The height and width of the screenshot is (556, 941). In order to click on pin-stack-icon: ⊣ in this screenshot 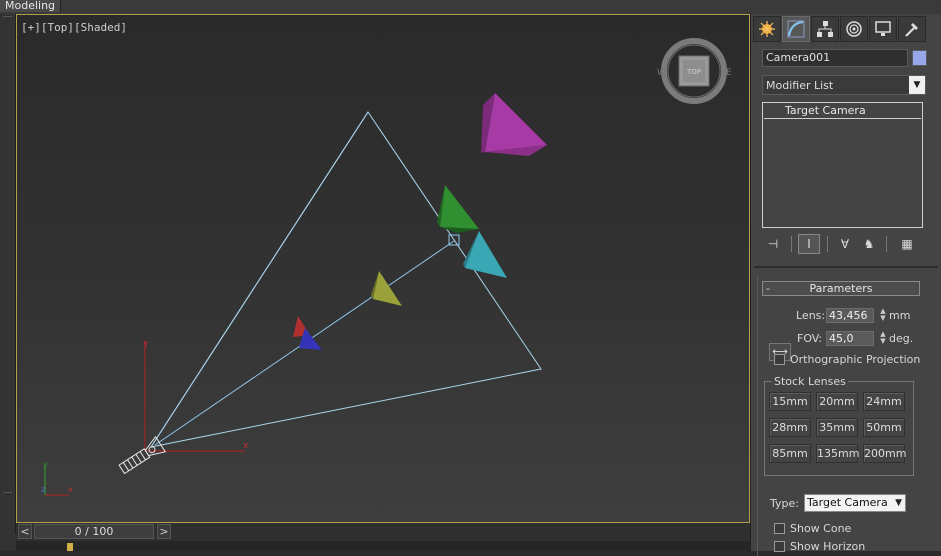, I will do `click(773, 244)`.